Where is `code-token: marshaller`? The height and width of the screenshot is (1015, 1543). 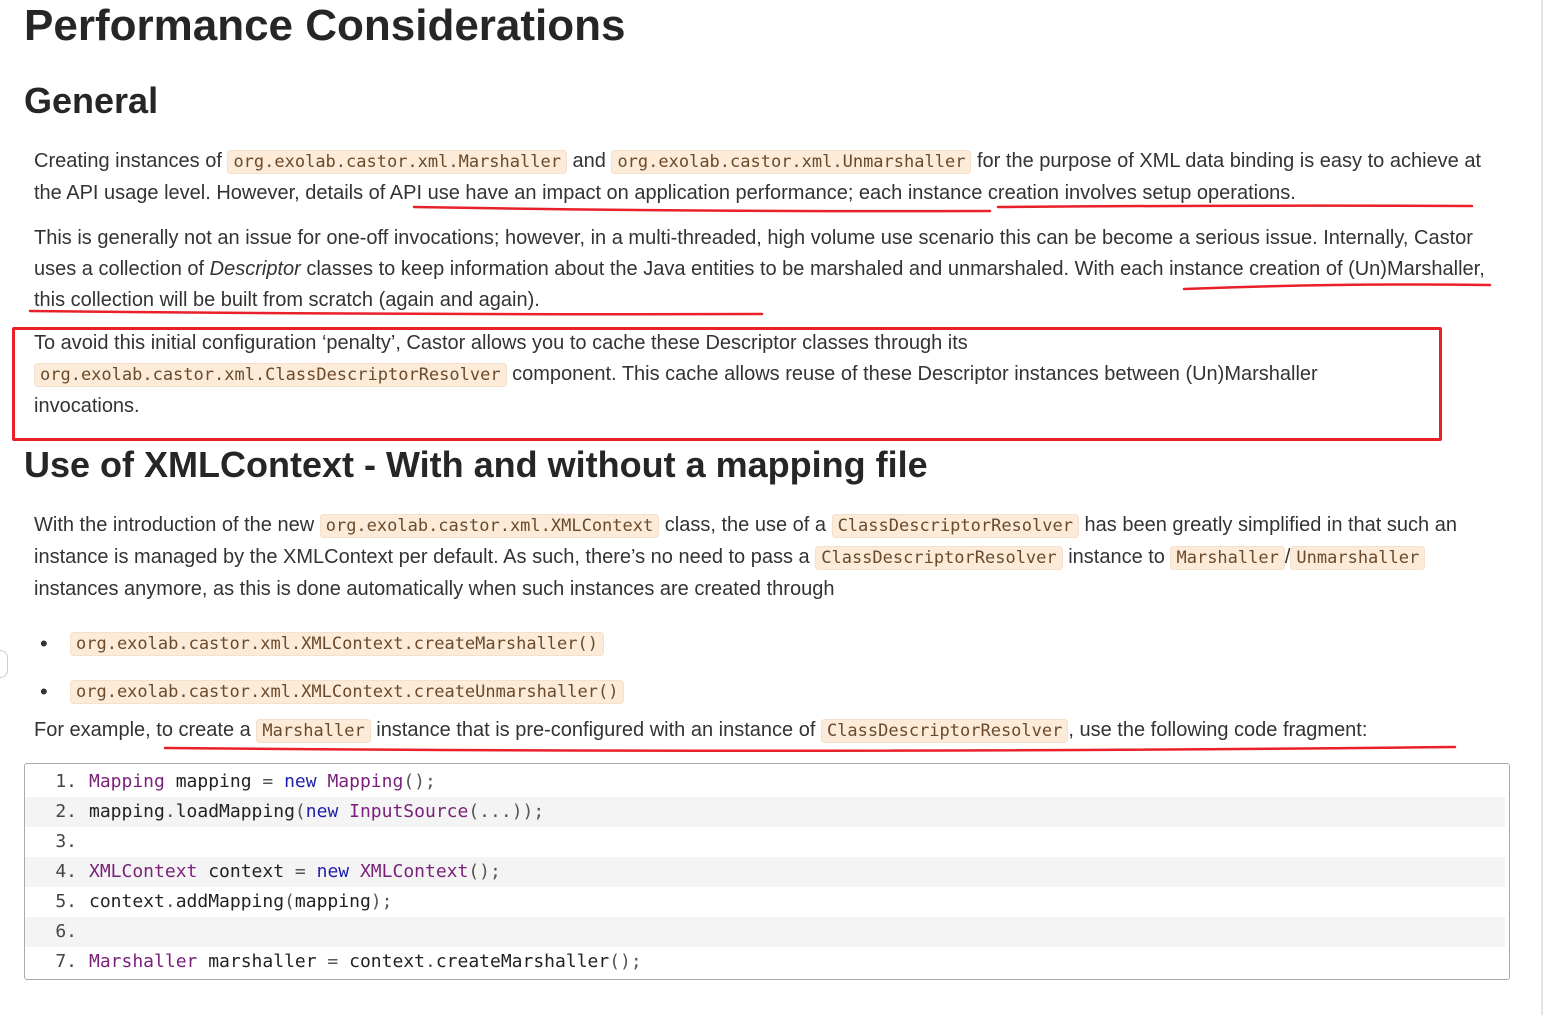
code-token: marshaller is located at coordinates (262, 961).